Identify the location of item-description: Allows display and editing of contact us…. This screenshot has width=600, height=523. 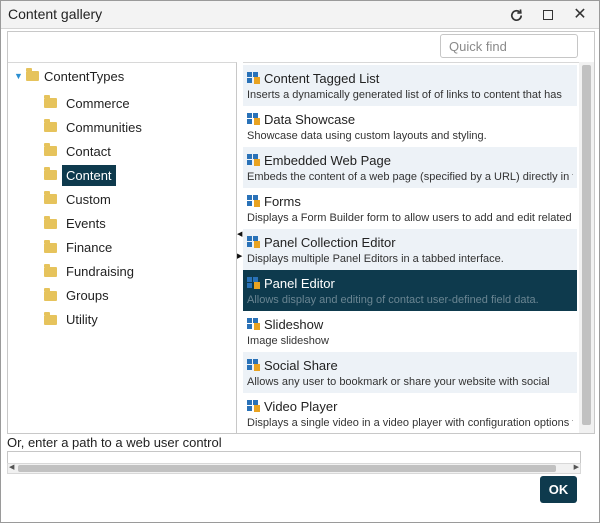
(393, 300).